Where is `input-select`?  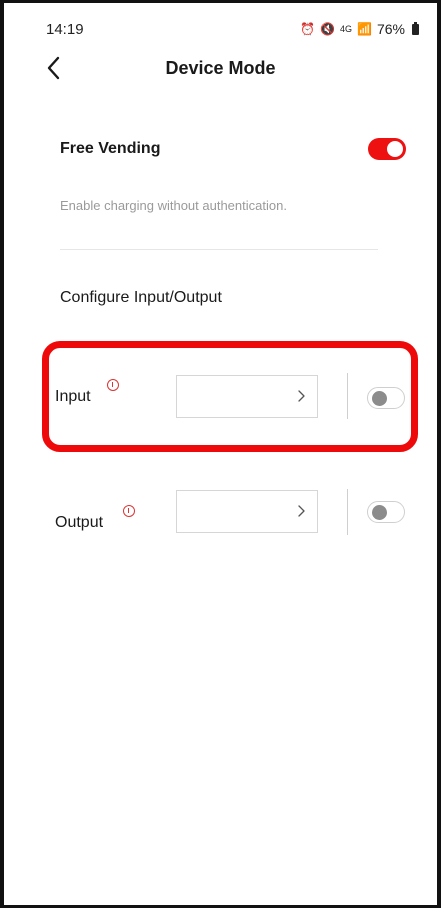
input-select is located at coordinates (247, 396).